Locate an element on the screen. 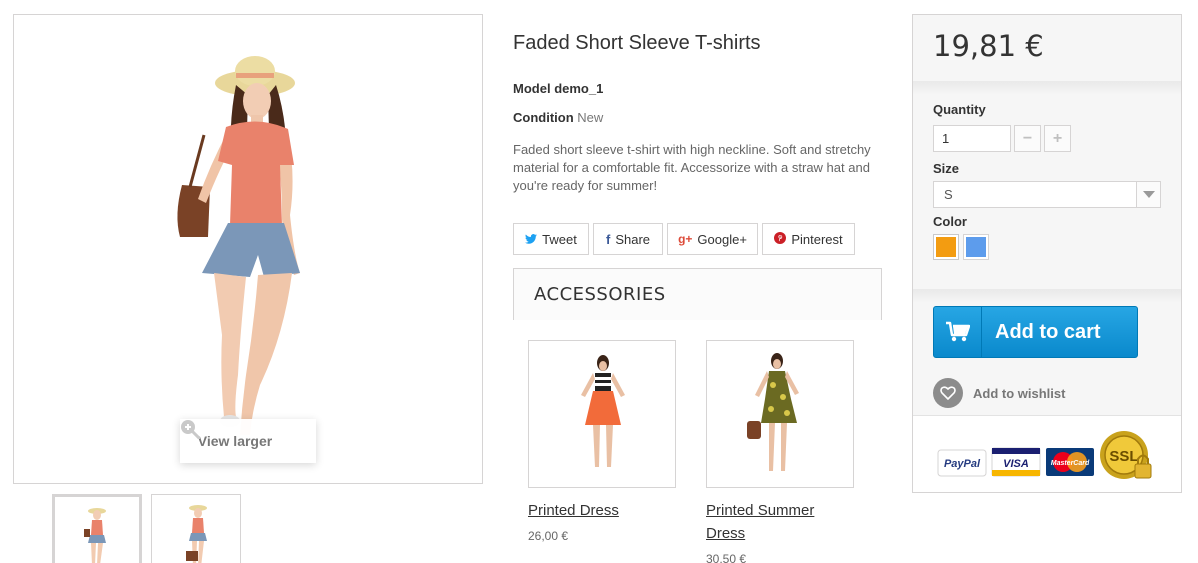 The width and height of the screenshot is (1198, 563). google-plus-button: g+ Google+ is located at coordinates (712, 239).